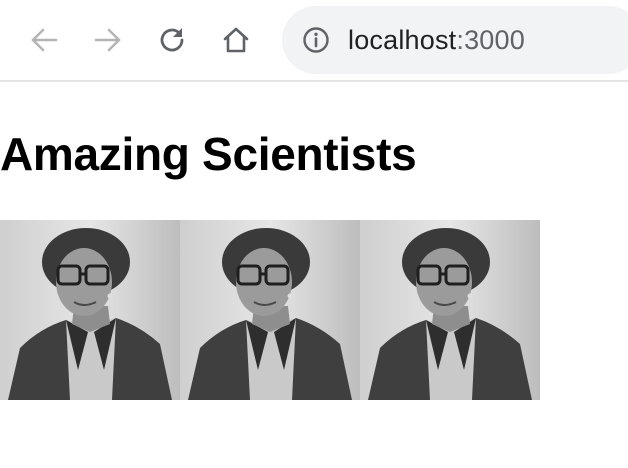  I want to click on back-button, so click(44, 40).